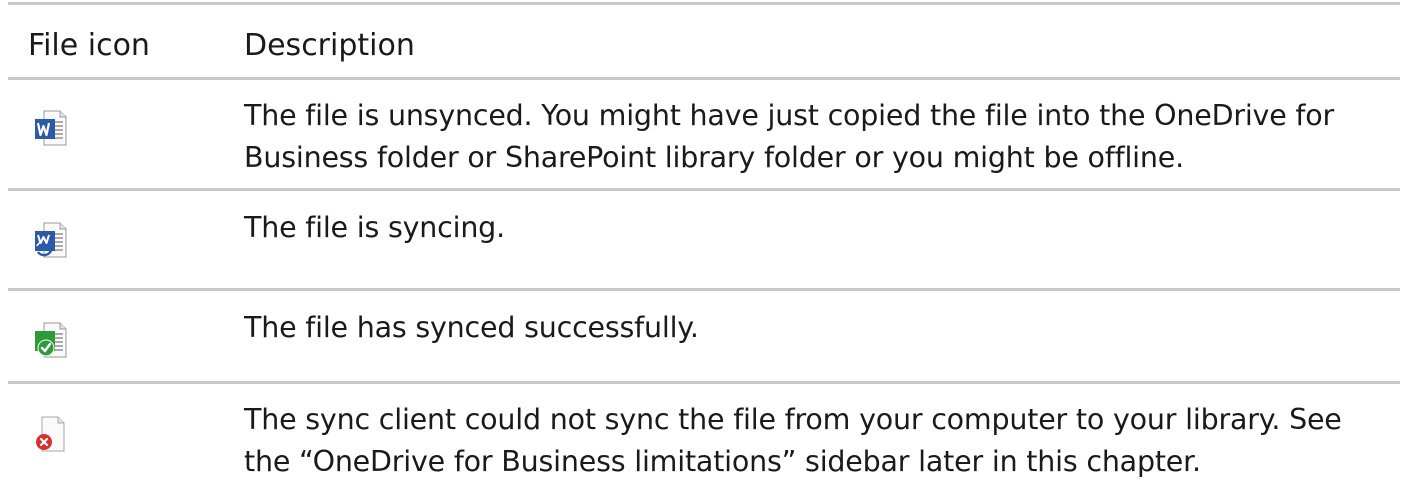 The height and width of the screenshot is (491, 1403). I want to click on header-description: Description, so click(329, 45).